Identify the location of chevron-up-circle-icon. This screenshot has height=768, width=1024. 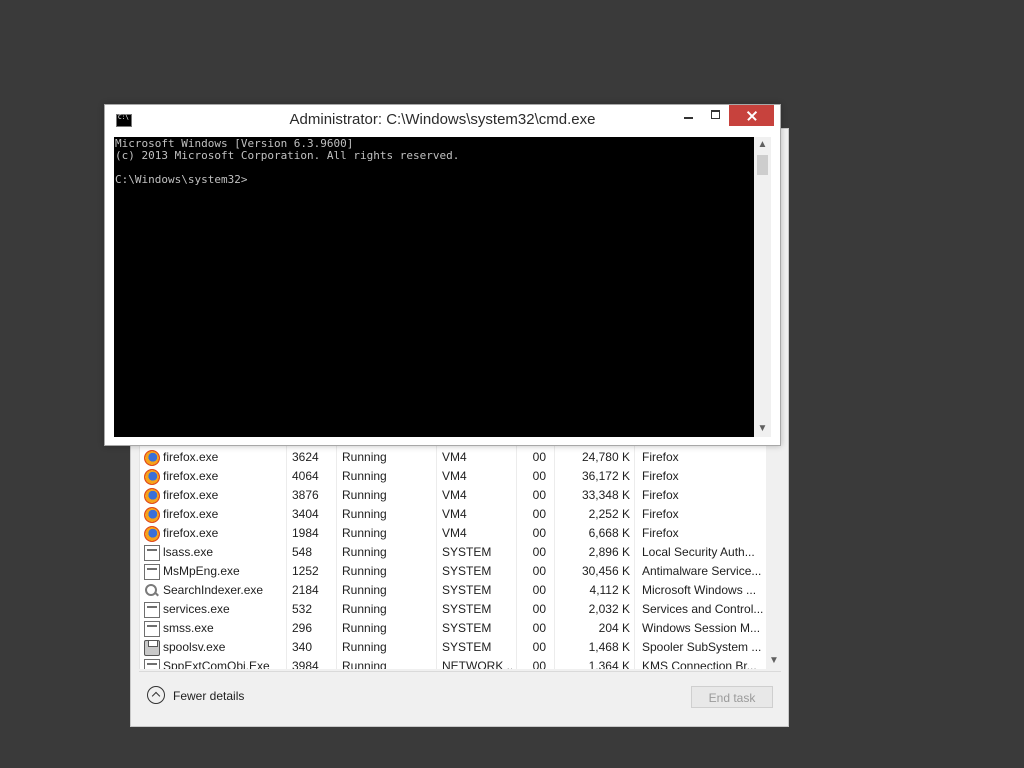
(156, 695).